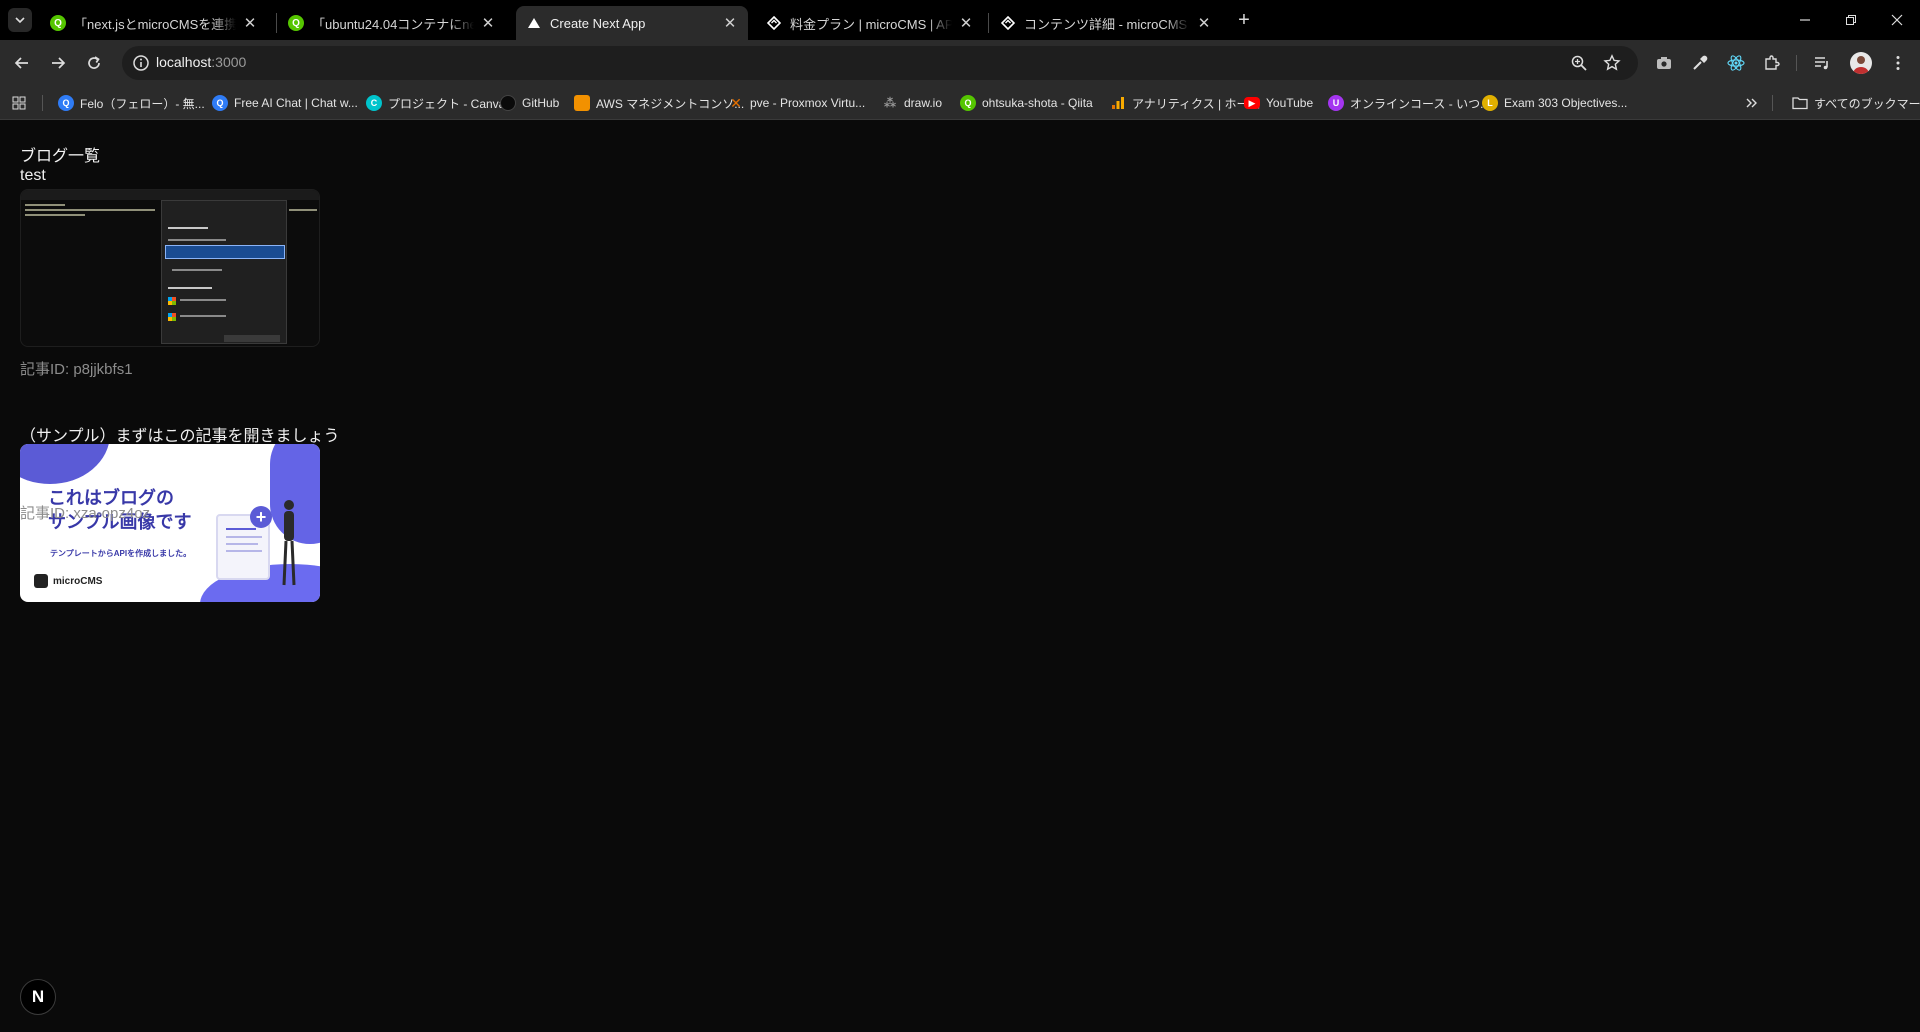  I want to click on proxmox-icon: ✕, so click(736, 102).